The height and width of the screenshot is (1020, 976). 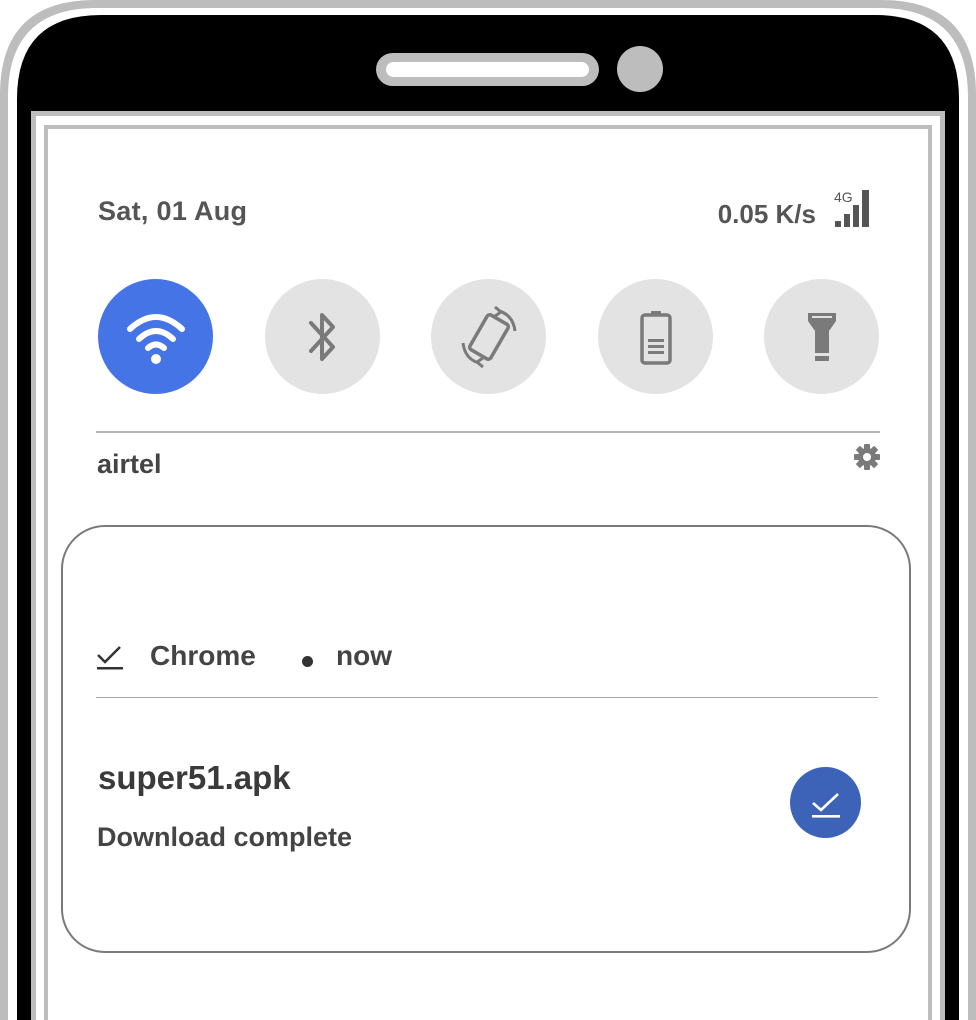 What do you see at coordinates (194, 777) in the screenshot?
I see `notification-title: super51.apk` at bounding box center [194, 777].